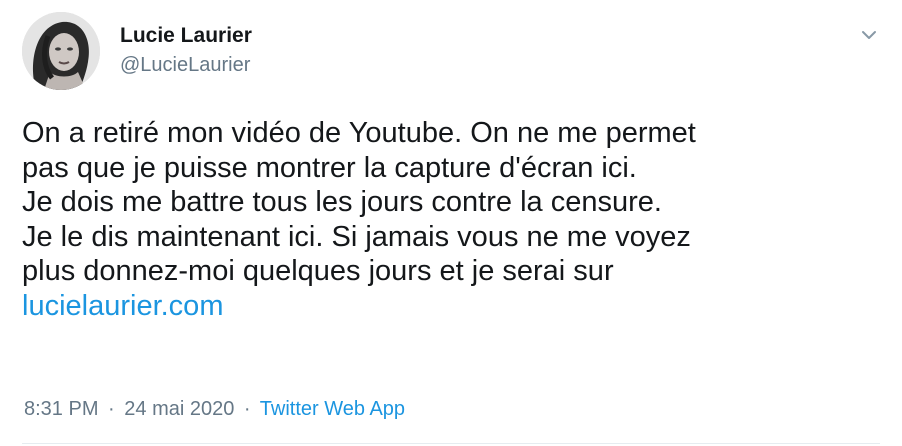 This screenshot has height=446, width=902. I want to click on tweet-date: 24 mai 2020, so click(179, 409).